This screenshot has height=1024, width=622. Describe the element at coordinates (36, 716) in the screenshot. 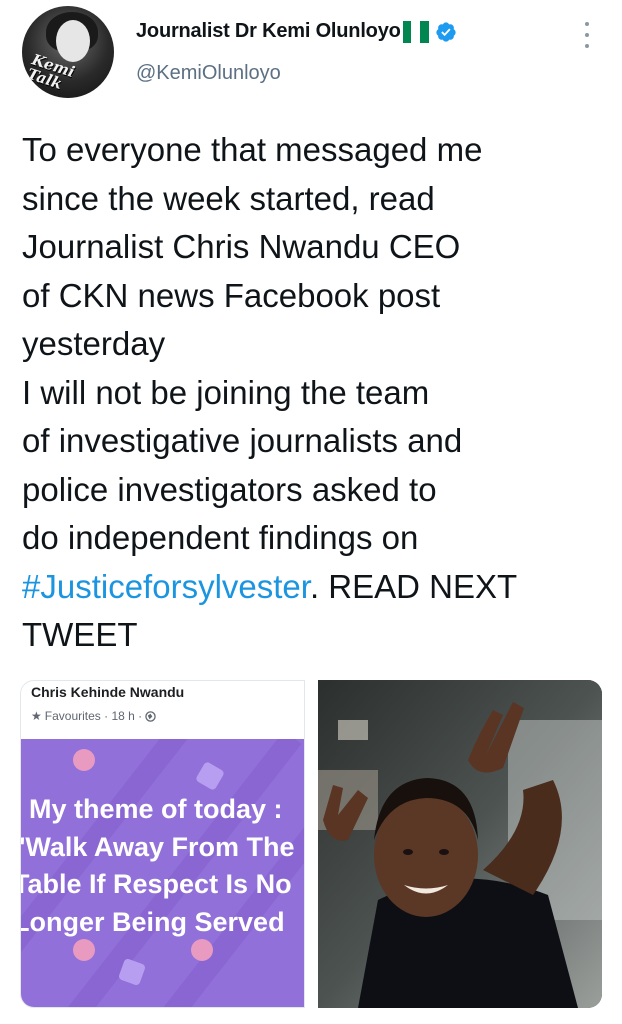

I see `star-icon: ★` at that location.